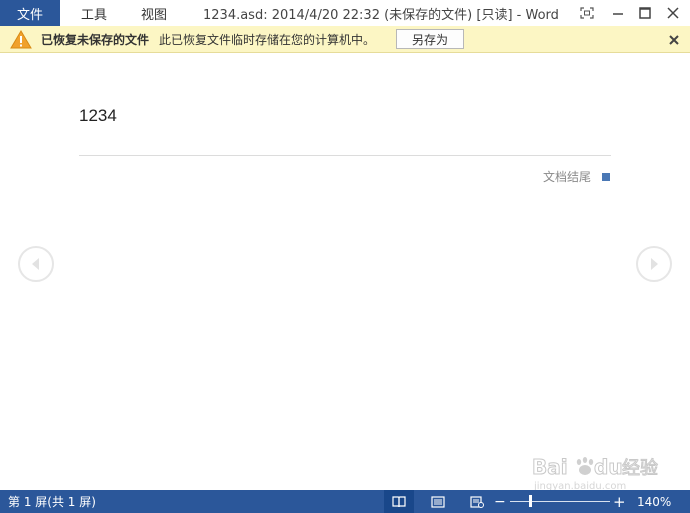 This screenshot has height=513, width=690. What do you see at coordinates (267, 40) in the screenshot?
I see `infobar-message: 此已恢复文件临时存储在您的计算机中。` at bounding box center [267, 40].